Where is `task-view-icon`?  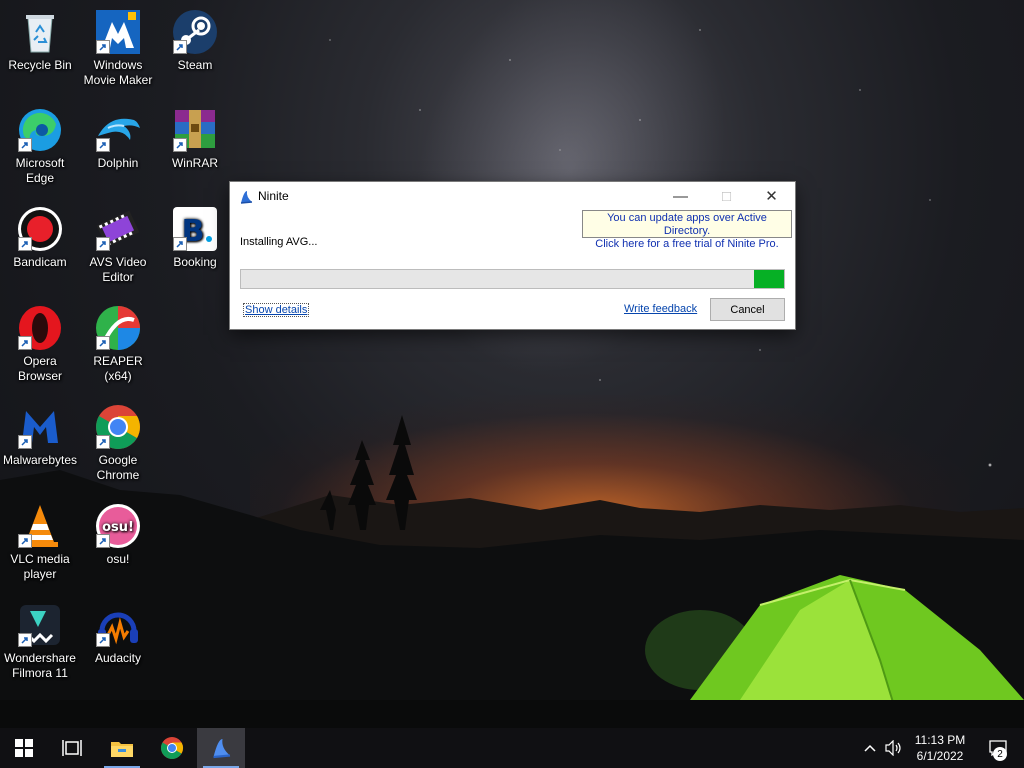 task-view-icon is located at coordinates (72, 748).